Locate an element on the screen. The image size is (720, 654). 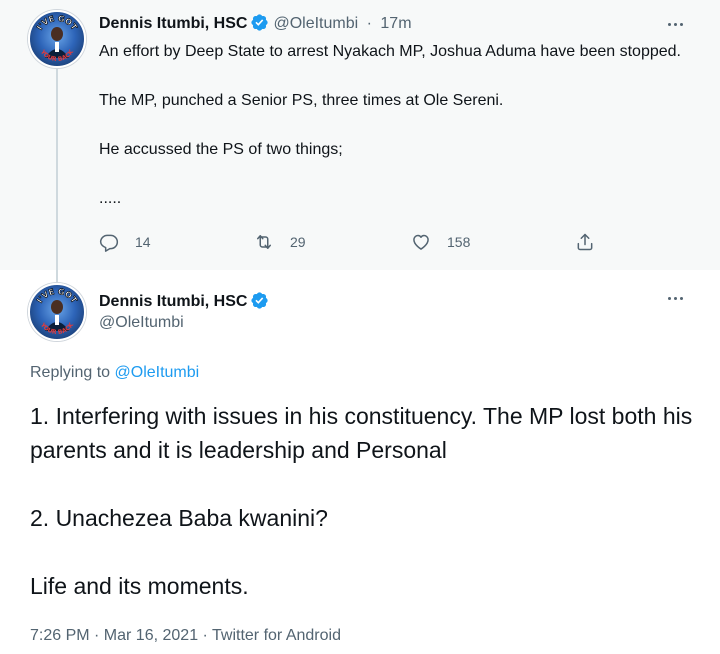
reply-count: 14 is located at coordinates (143, 242).